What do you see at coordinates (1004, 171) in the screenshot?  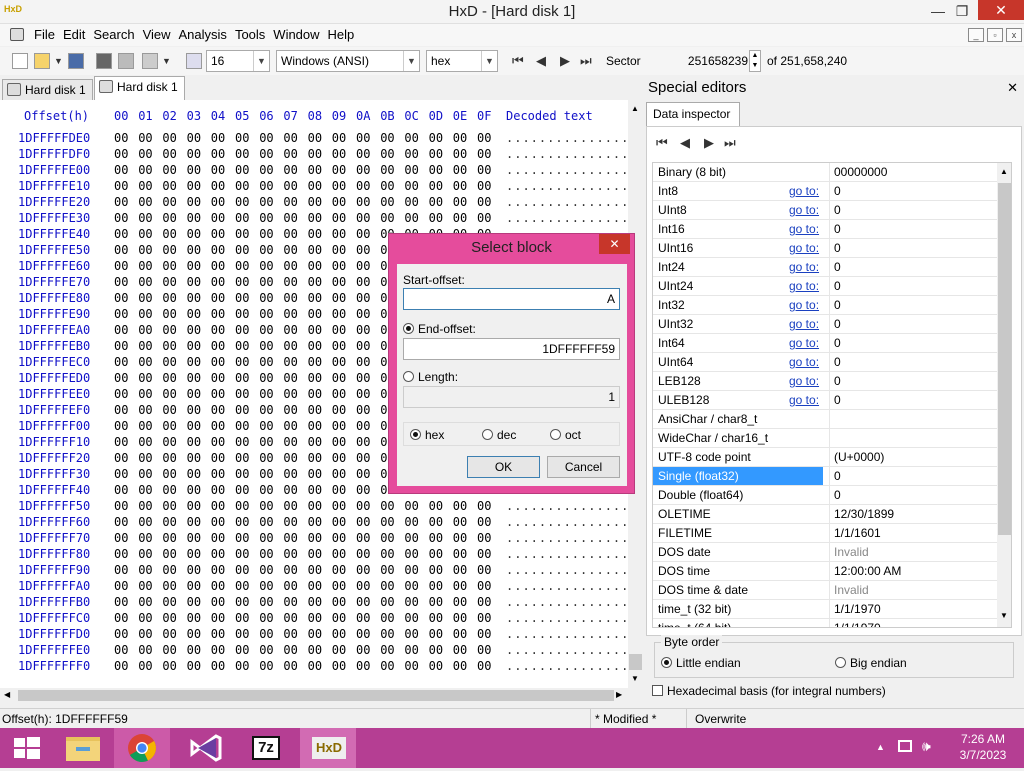 I see `scroll-up-icon: ▲` at bounding box center [1004, 171].